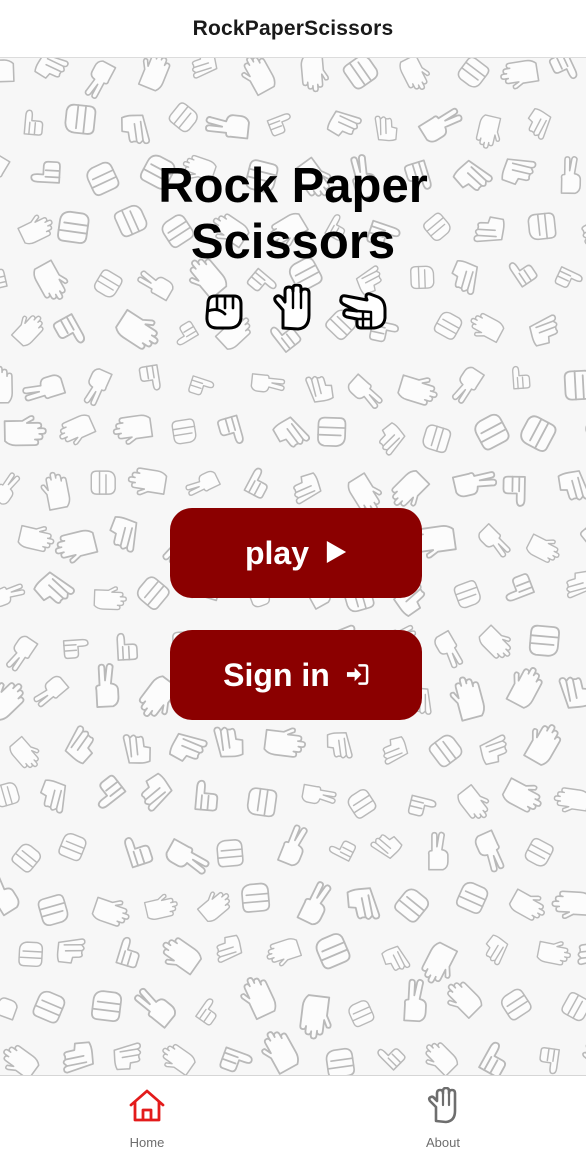 The height and width of the screenshot is (1170, 586). Describe the element at coordinates (336, 553) in the screenshot. I see `play-icon` at that location.